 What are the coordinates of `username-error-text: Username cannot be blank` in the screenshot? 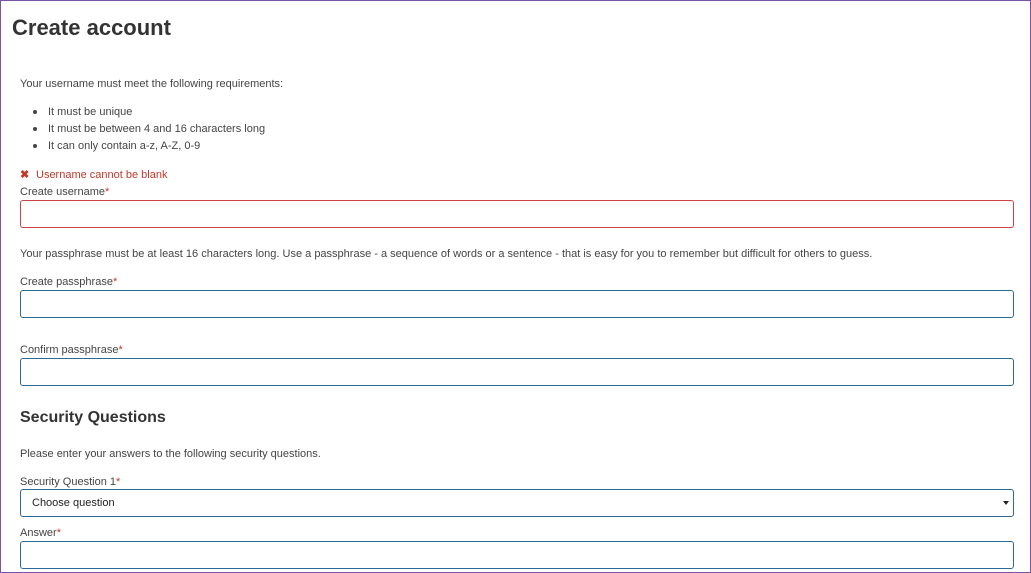 It's located at (102, 174).